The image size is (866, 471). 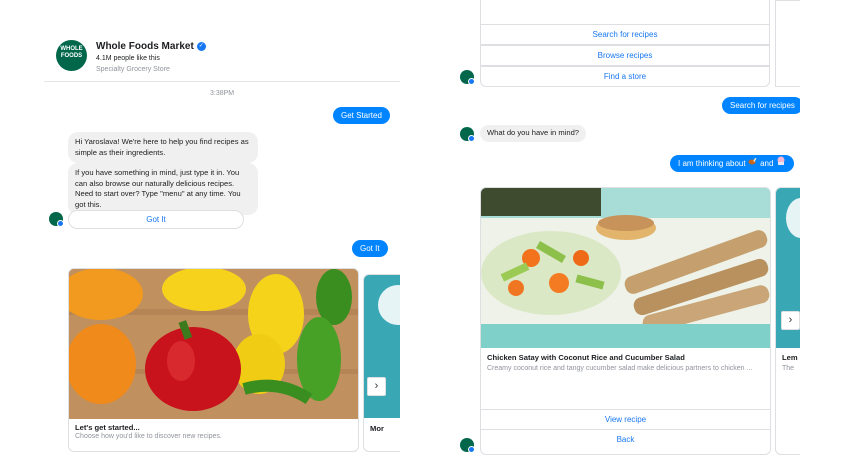 What do you see at coordinates (222, 93) in the screenshot?
I see `message-timestamp: 3:38PM` at bounding box center [222, 93].